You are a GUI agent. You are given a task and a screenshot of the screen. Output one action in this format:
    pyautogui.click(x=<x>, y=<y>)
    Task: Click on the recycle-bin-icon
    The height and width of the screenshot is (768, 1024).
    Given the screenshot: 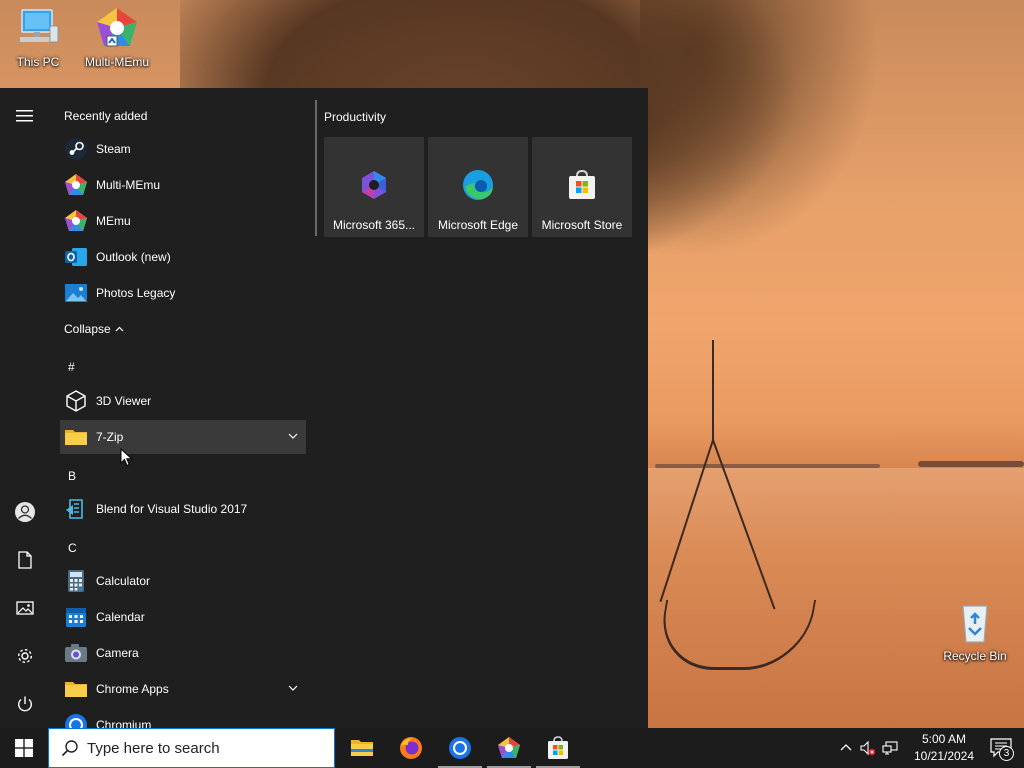 What is the action you would take?
    pyautogui.click(x=975, y=624)
    